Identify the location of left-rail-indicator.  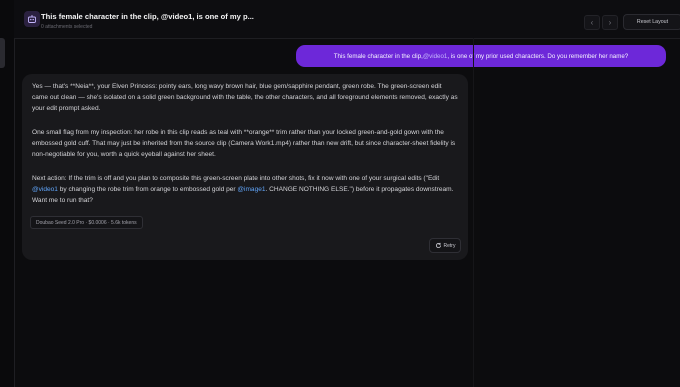
(2, 53).